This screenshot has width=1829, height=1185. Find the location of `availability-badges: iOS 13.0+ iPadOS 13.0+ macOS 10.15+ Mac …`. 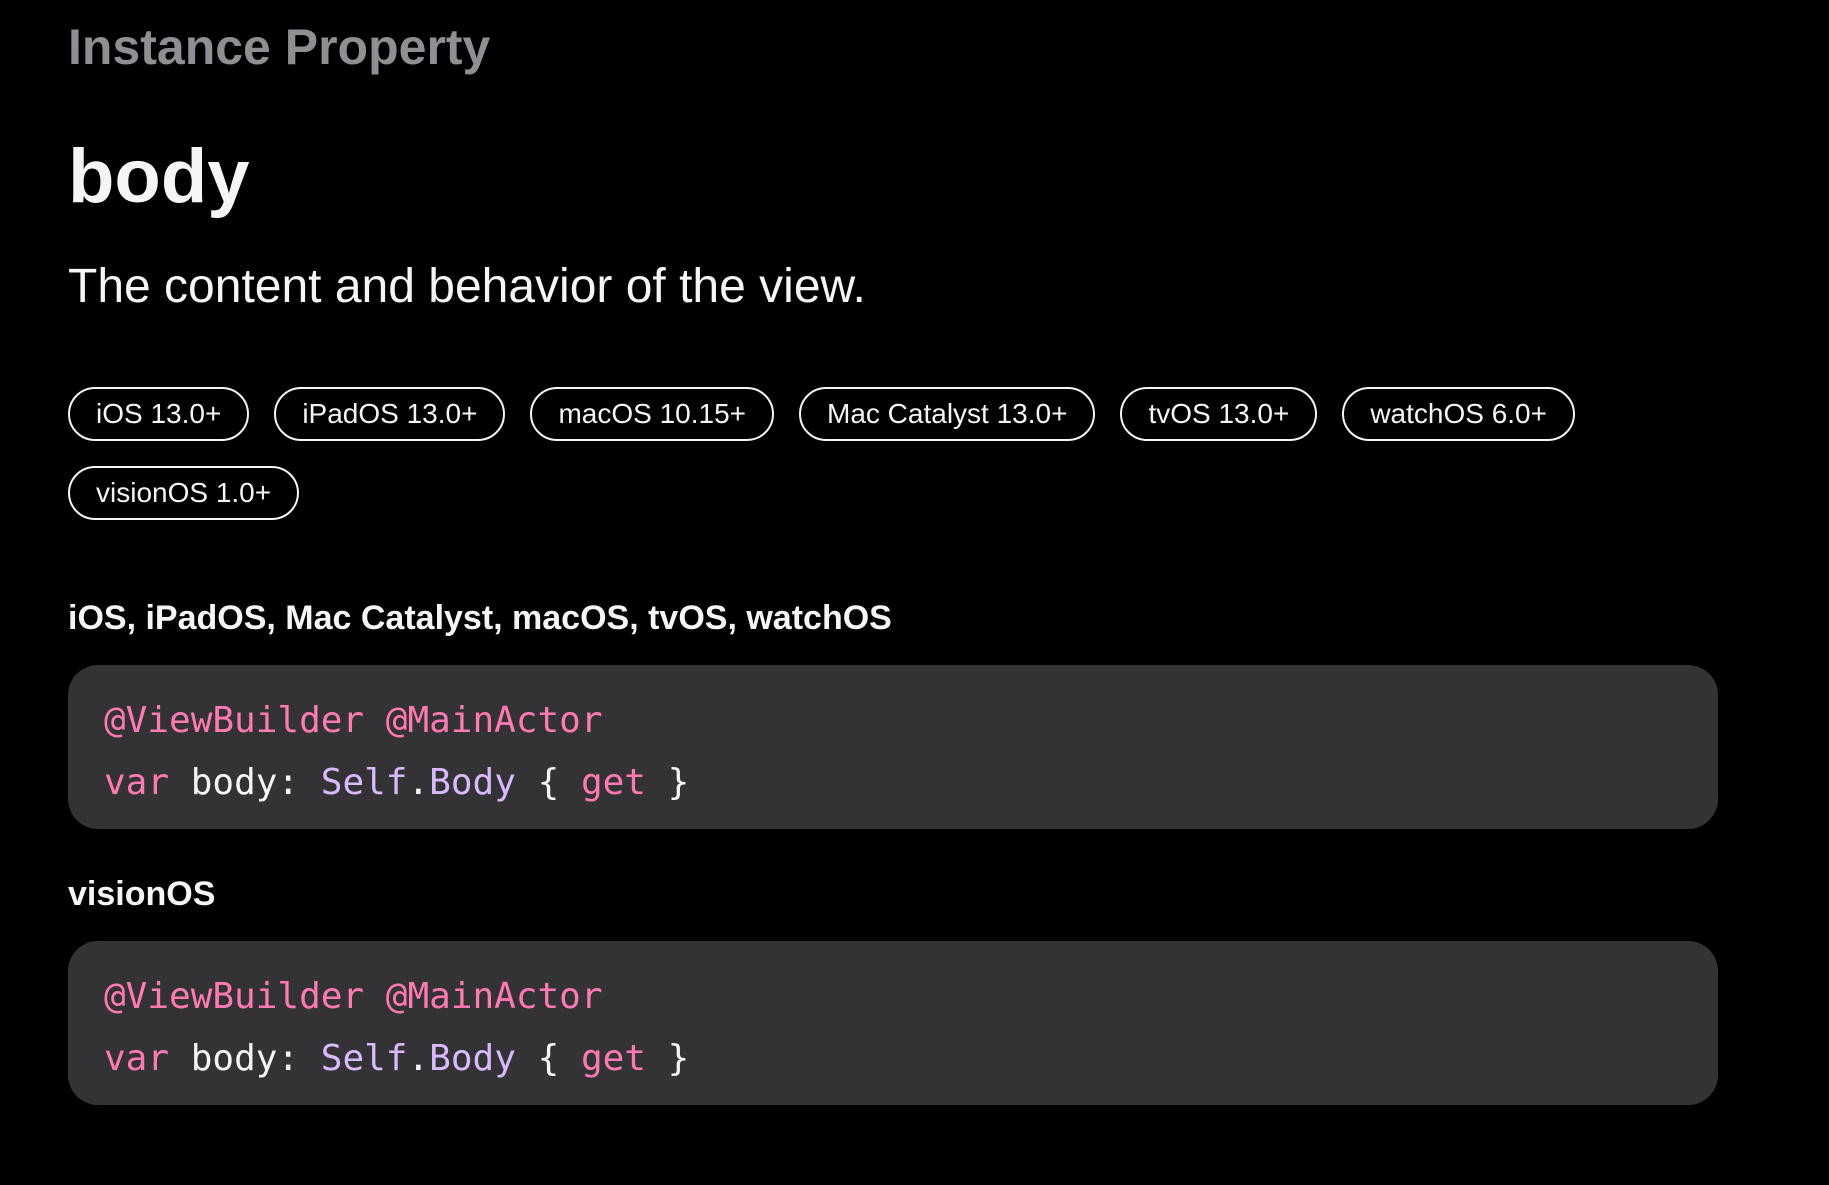

availability-badges: iOS 13.0+ iPadOS 13.0+ macOS 10.15+ Mac … is located at coordinates (898, 453).